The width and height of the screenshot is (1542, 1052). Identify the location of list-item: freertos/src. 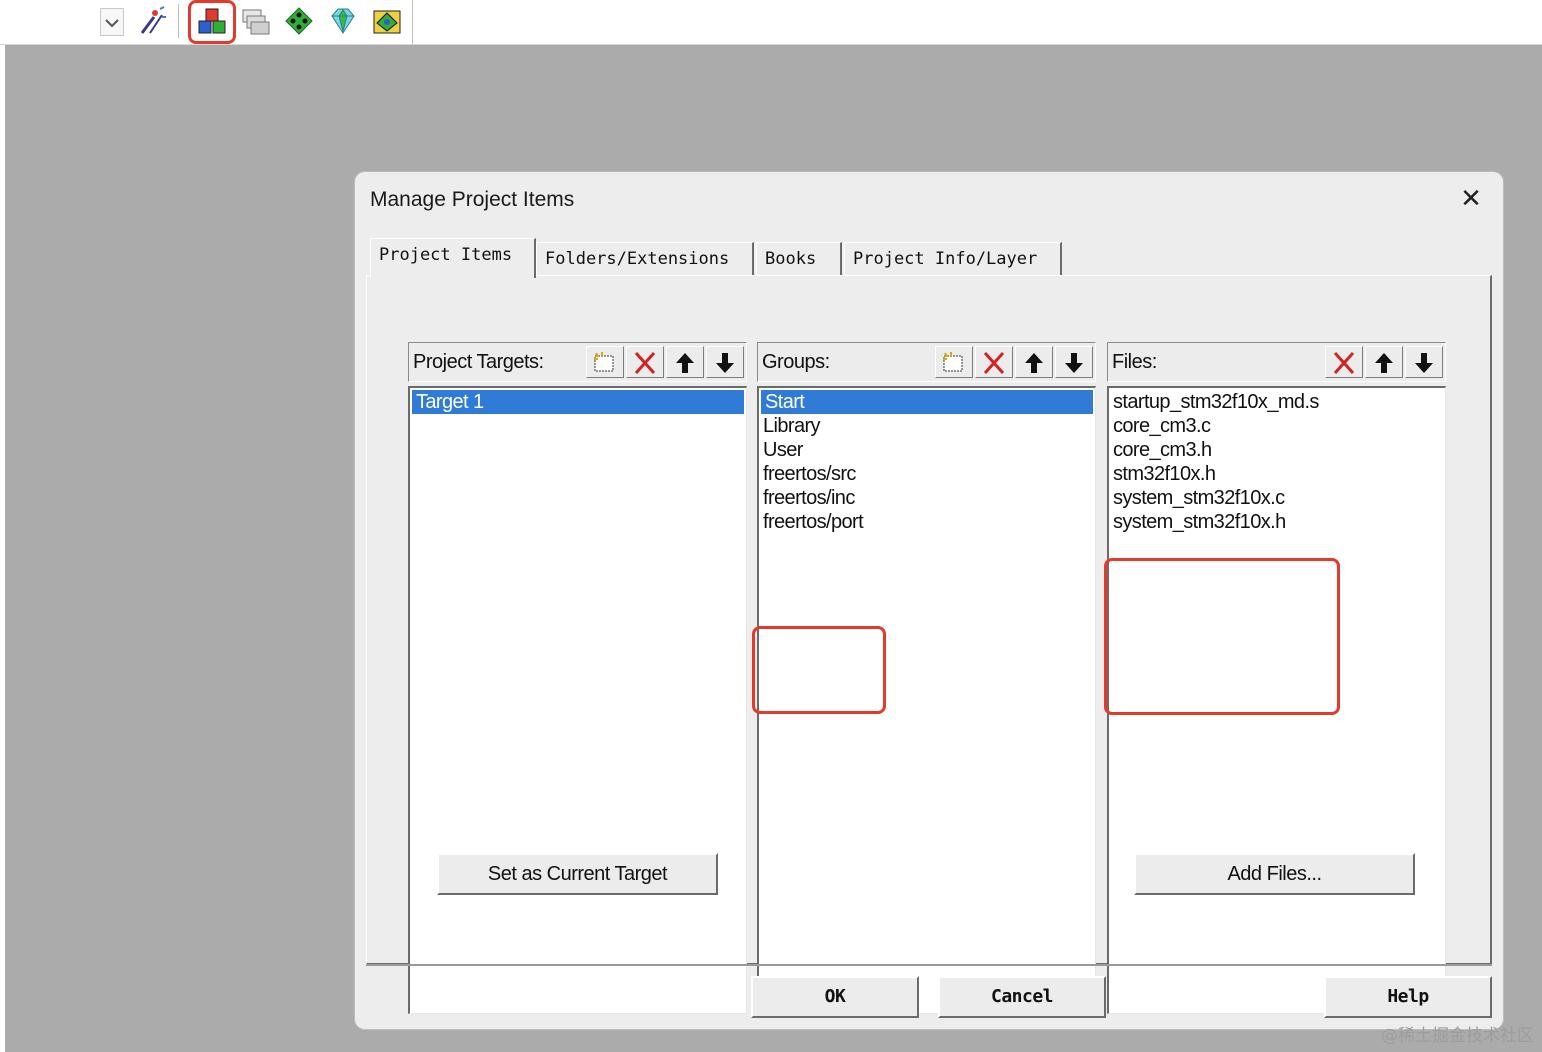
(927, 474).